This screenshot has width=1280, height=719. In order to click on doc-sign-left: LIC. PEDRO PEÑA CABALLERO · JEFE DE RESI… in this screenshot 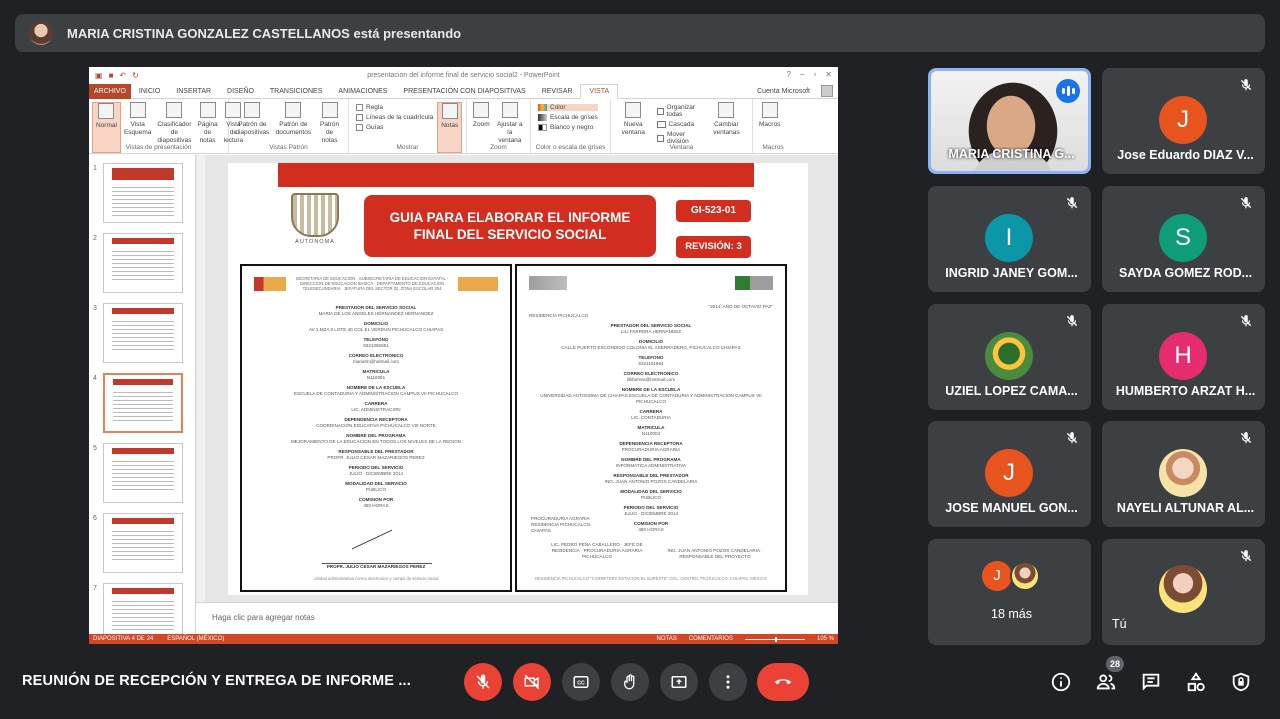, I will do `click(597, 550)`.